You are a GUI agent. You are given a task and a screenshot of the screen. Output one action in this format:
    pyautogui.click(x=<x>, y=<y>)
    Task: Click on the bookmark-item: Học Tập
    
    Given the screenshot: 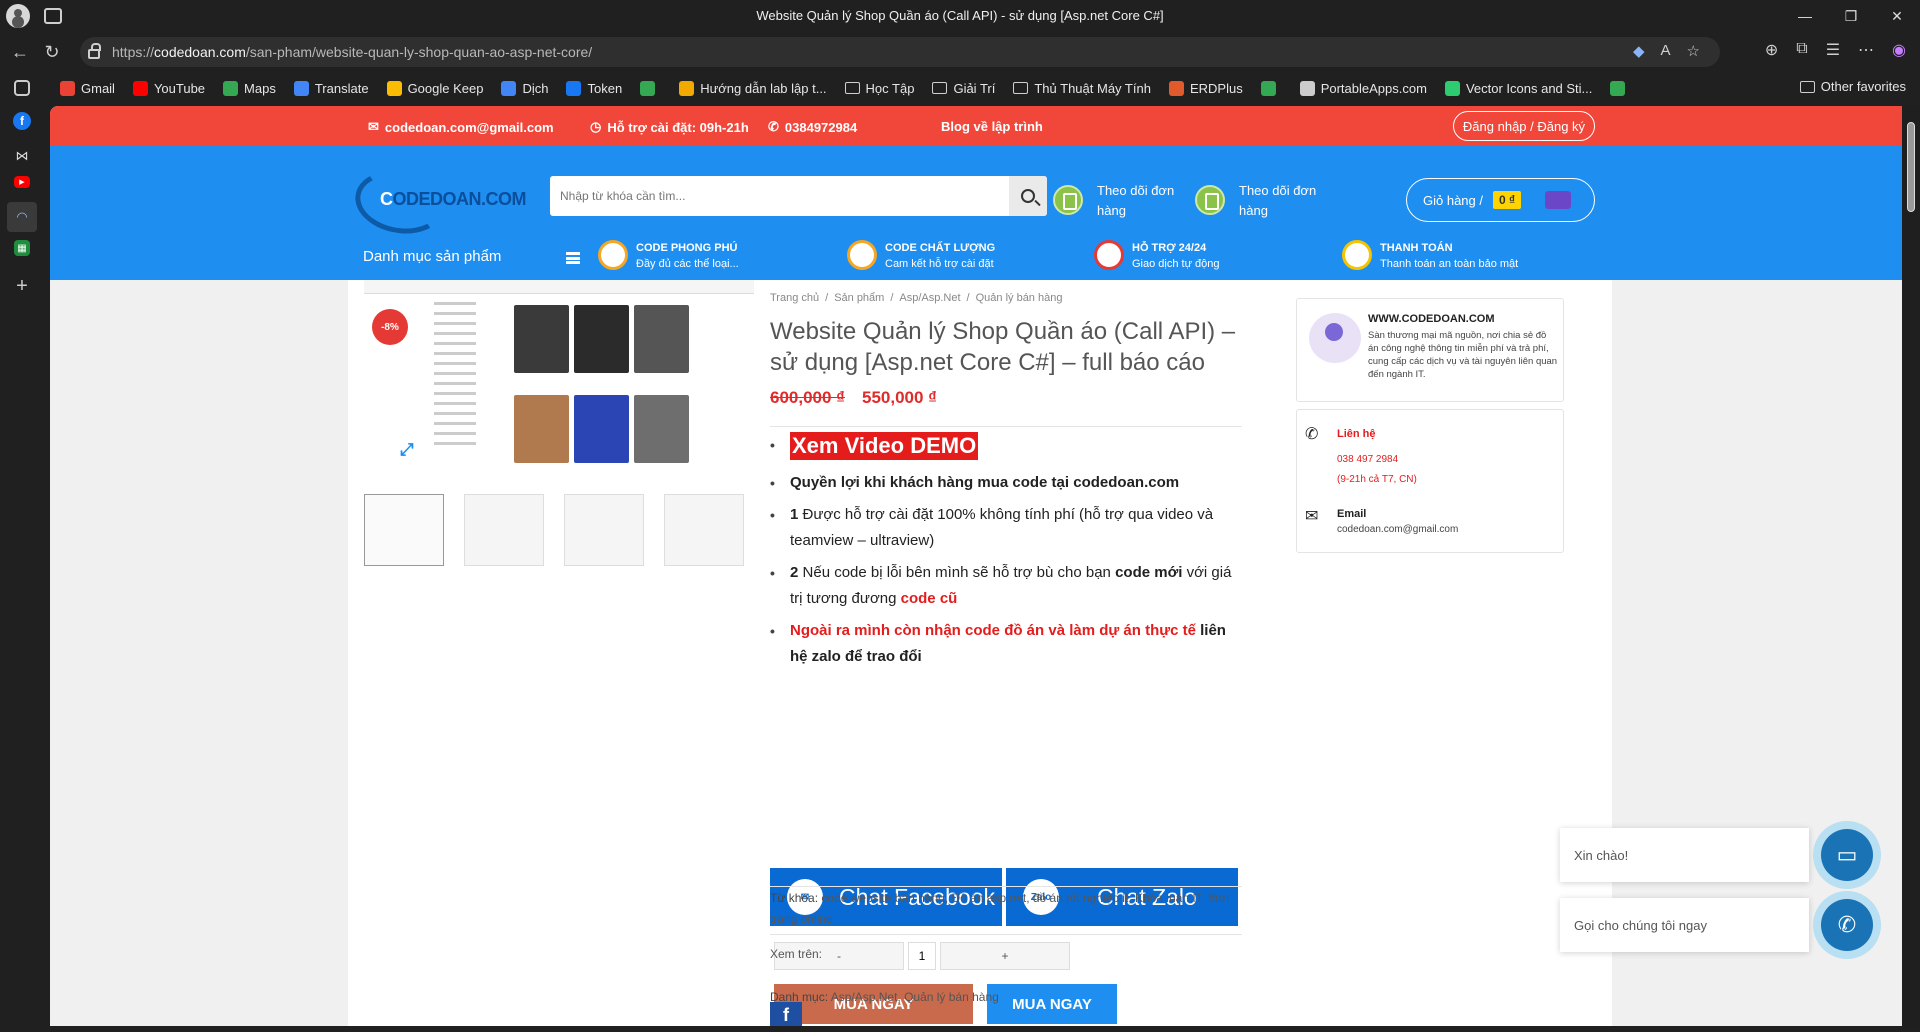 What is the action you would take?
    pyautogui.click(x=879, y=88)
    